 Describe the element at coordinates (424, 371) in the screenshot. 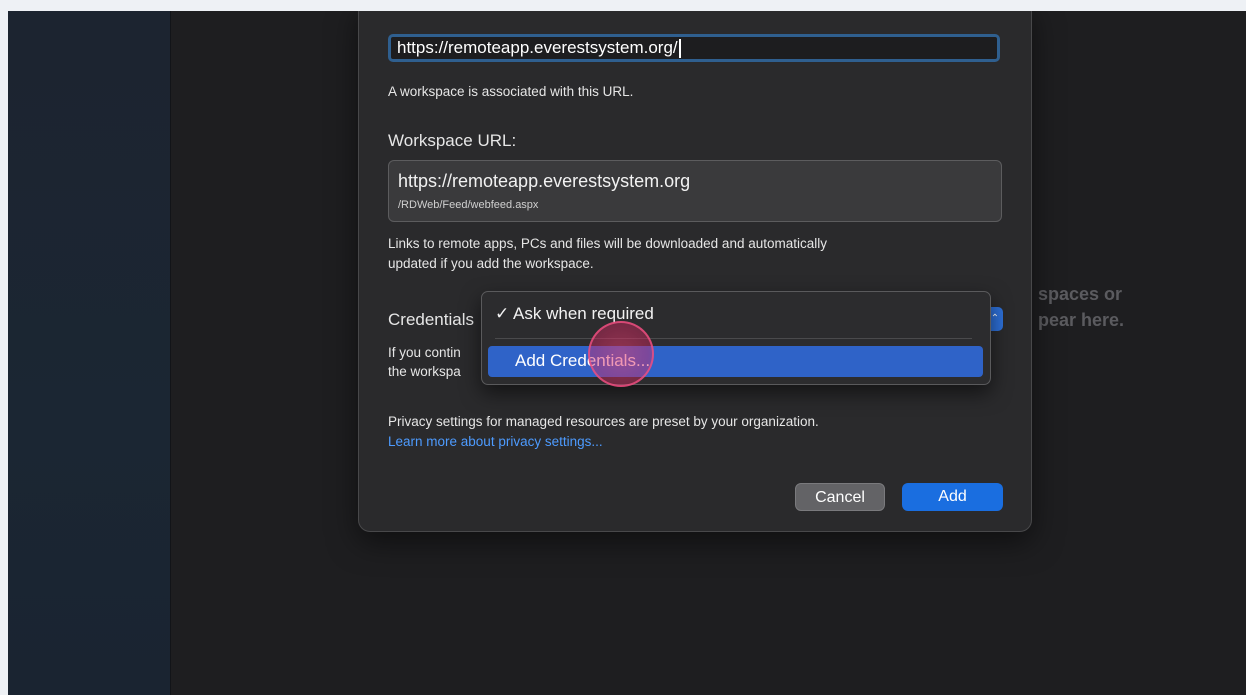

I see `credentials-note-line-2: the workspa` at that location.